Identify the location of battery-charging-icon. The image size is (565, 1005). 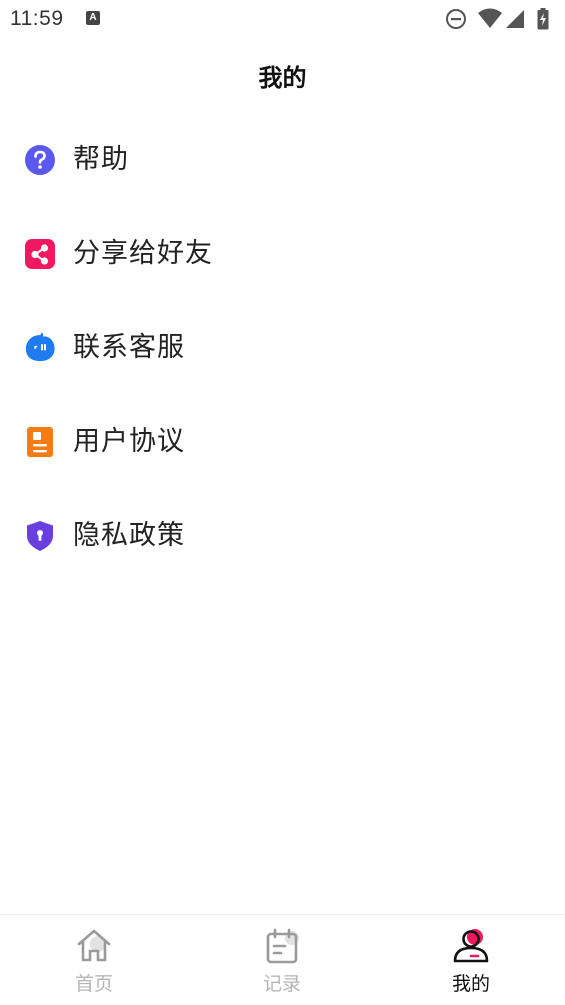
(543, 19).